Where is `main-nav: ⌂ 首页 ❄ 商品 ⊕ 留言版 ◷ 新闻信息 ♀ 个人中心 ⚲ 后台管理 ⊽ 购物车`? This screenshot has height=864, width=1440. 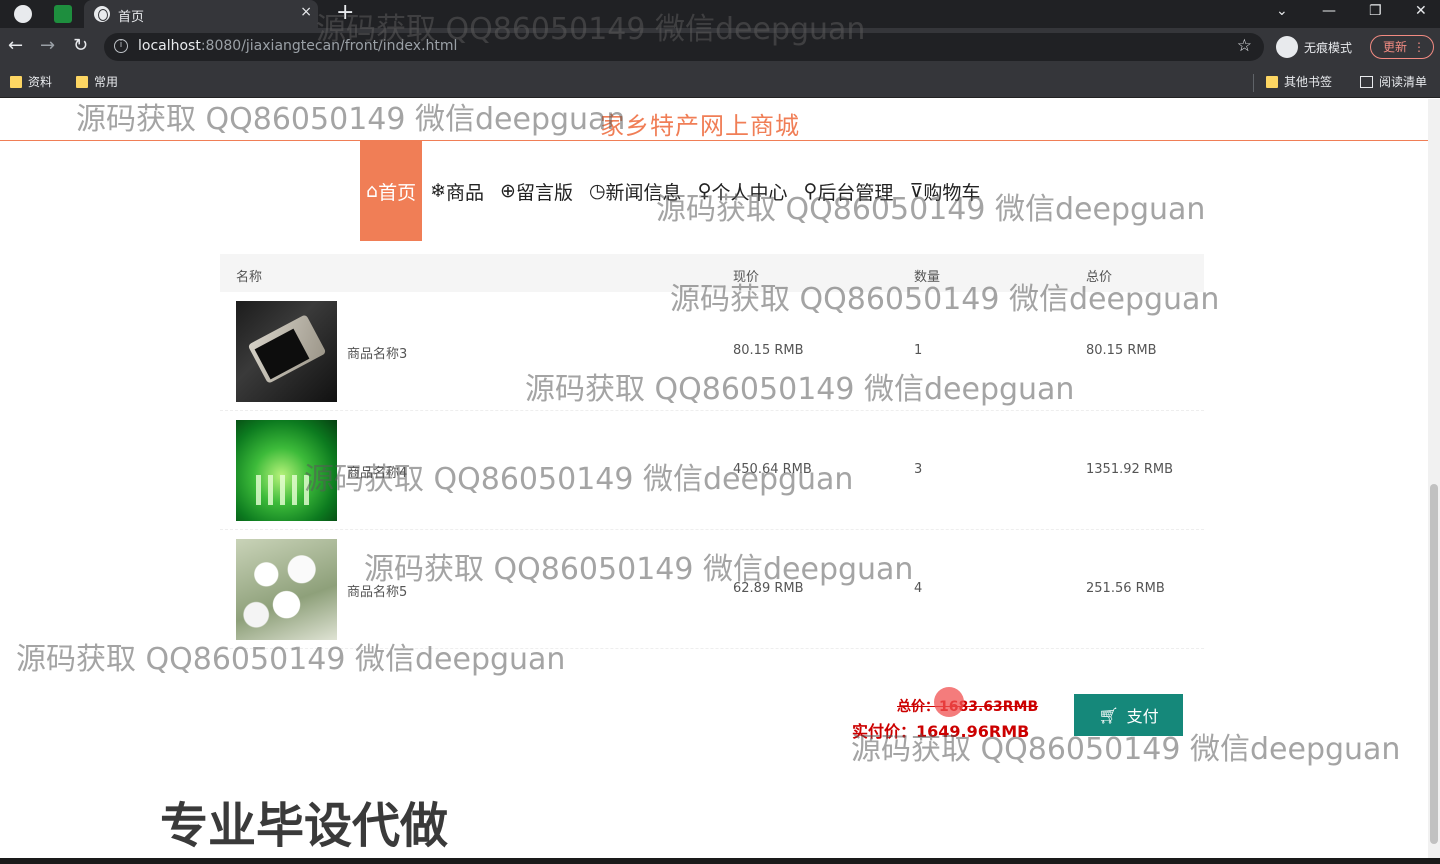 main-nav: ⌂ 首页 ❄ 商品 ⊕ 留言版 ◷ 新闻信息 ♀ 个人中心 ⚲ 后台管理 ⊽ 购物车 is located at coordinates (674, 191).